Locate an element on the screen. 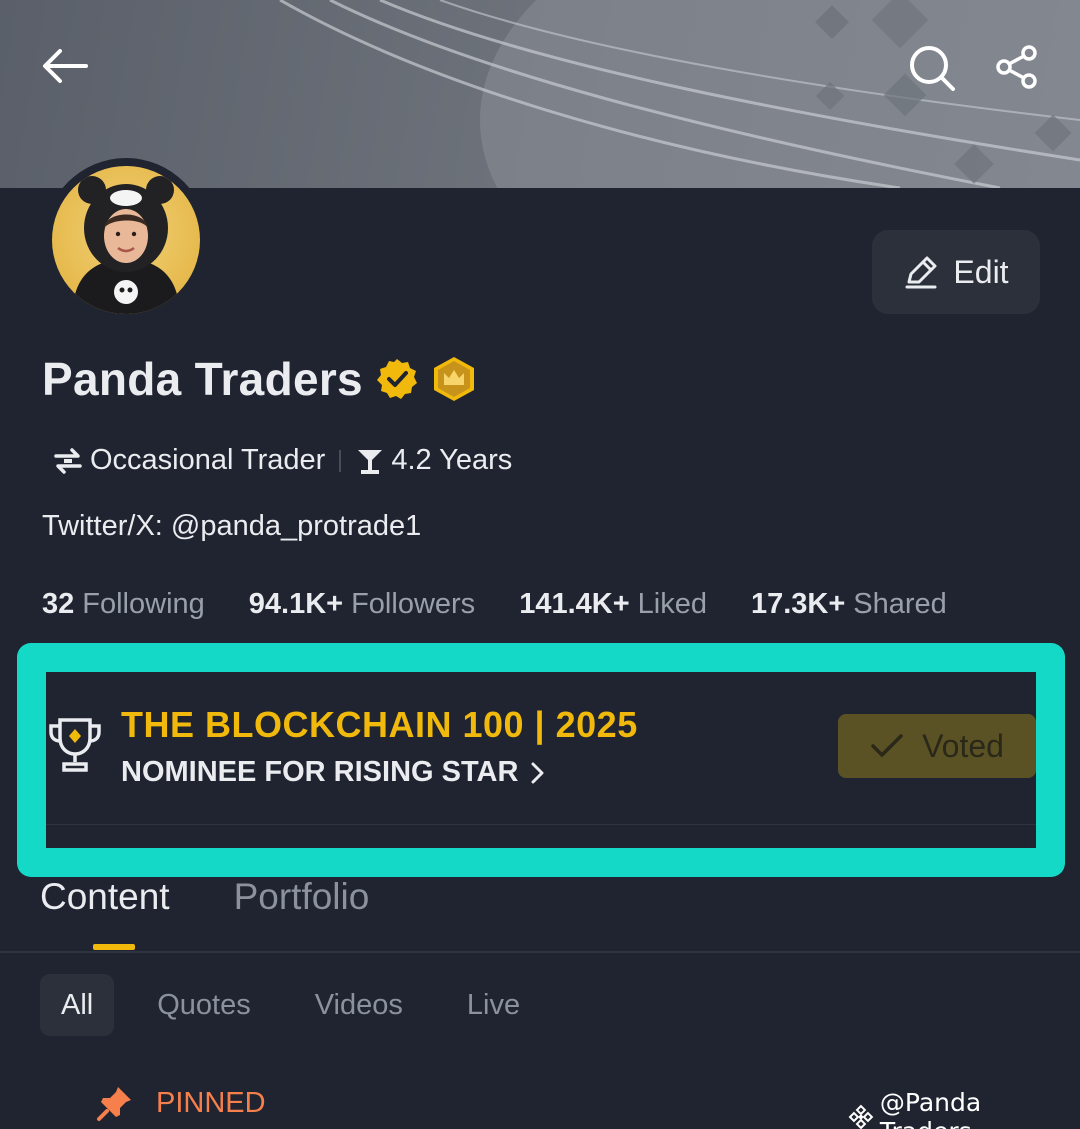 The image size is (1080, 1129). filter-videos: Videos is located at coordinates (359, 1005).